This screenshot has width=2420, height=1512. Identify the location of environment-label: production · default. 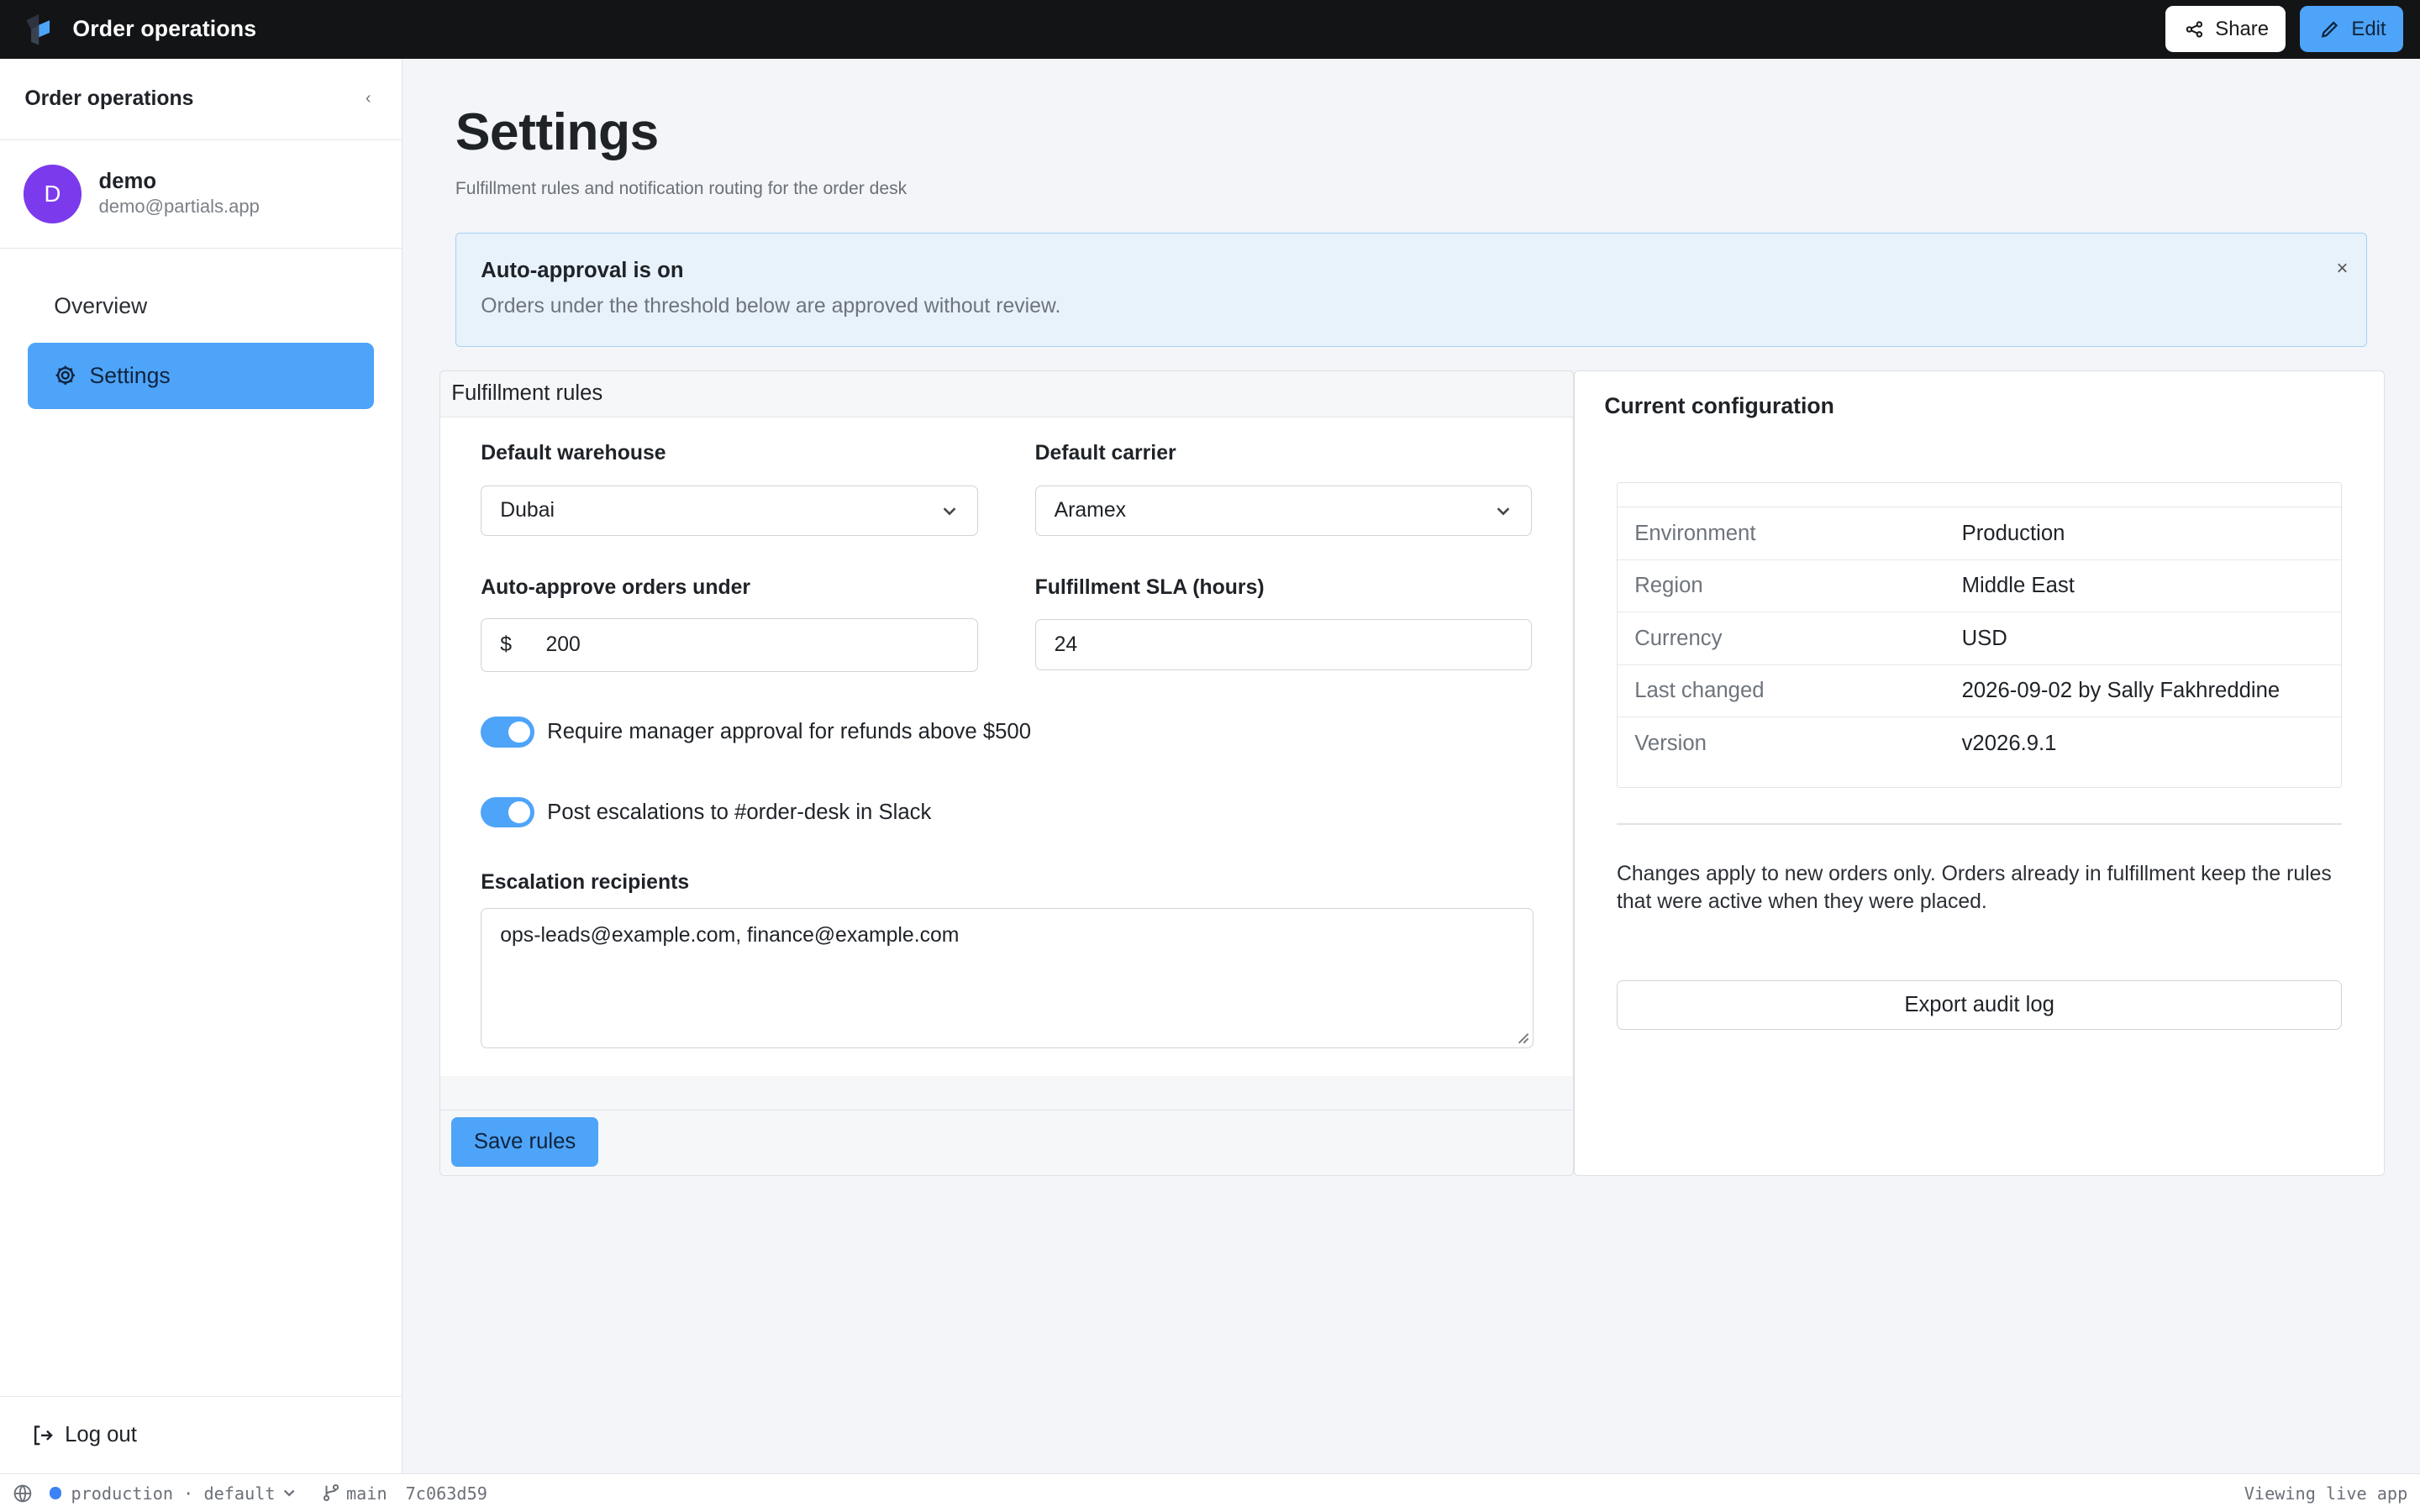
(173, 1493).